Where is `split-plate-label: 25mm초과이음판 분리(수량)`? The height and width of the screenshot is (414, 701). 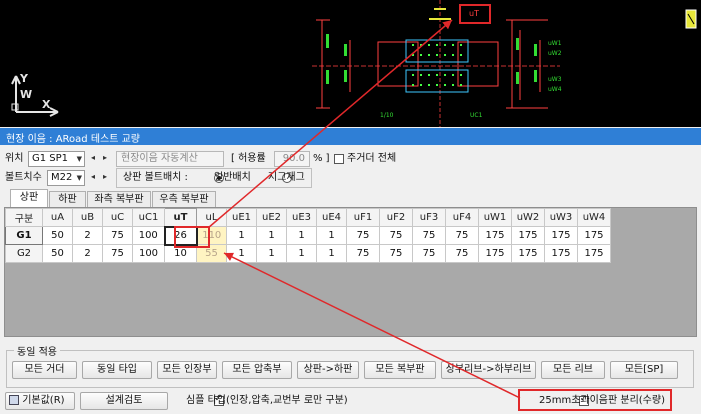
split-plate-label: 25mm초과이음판 분리(수량) is located at coordinates (602, 400).